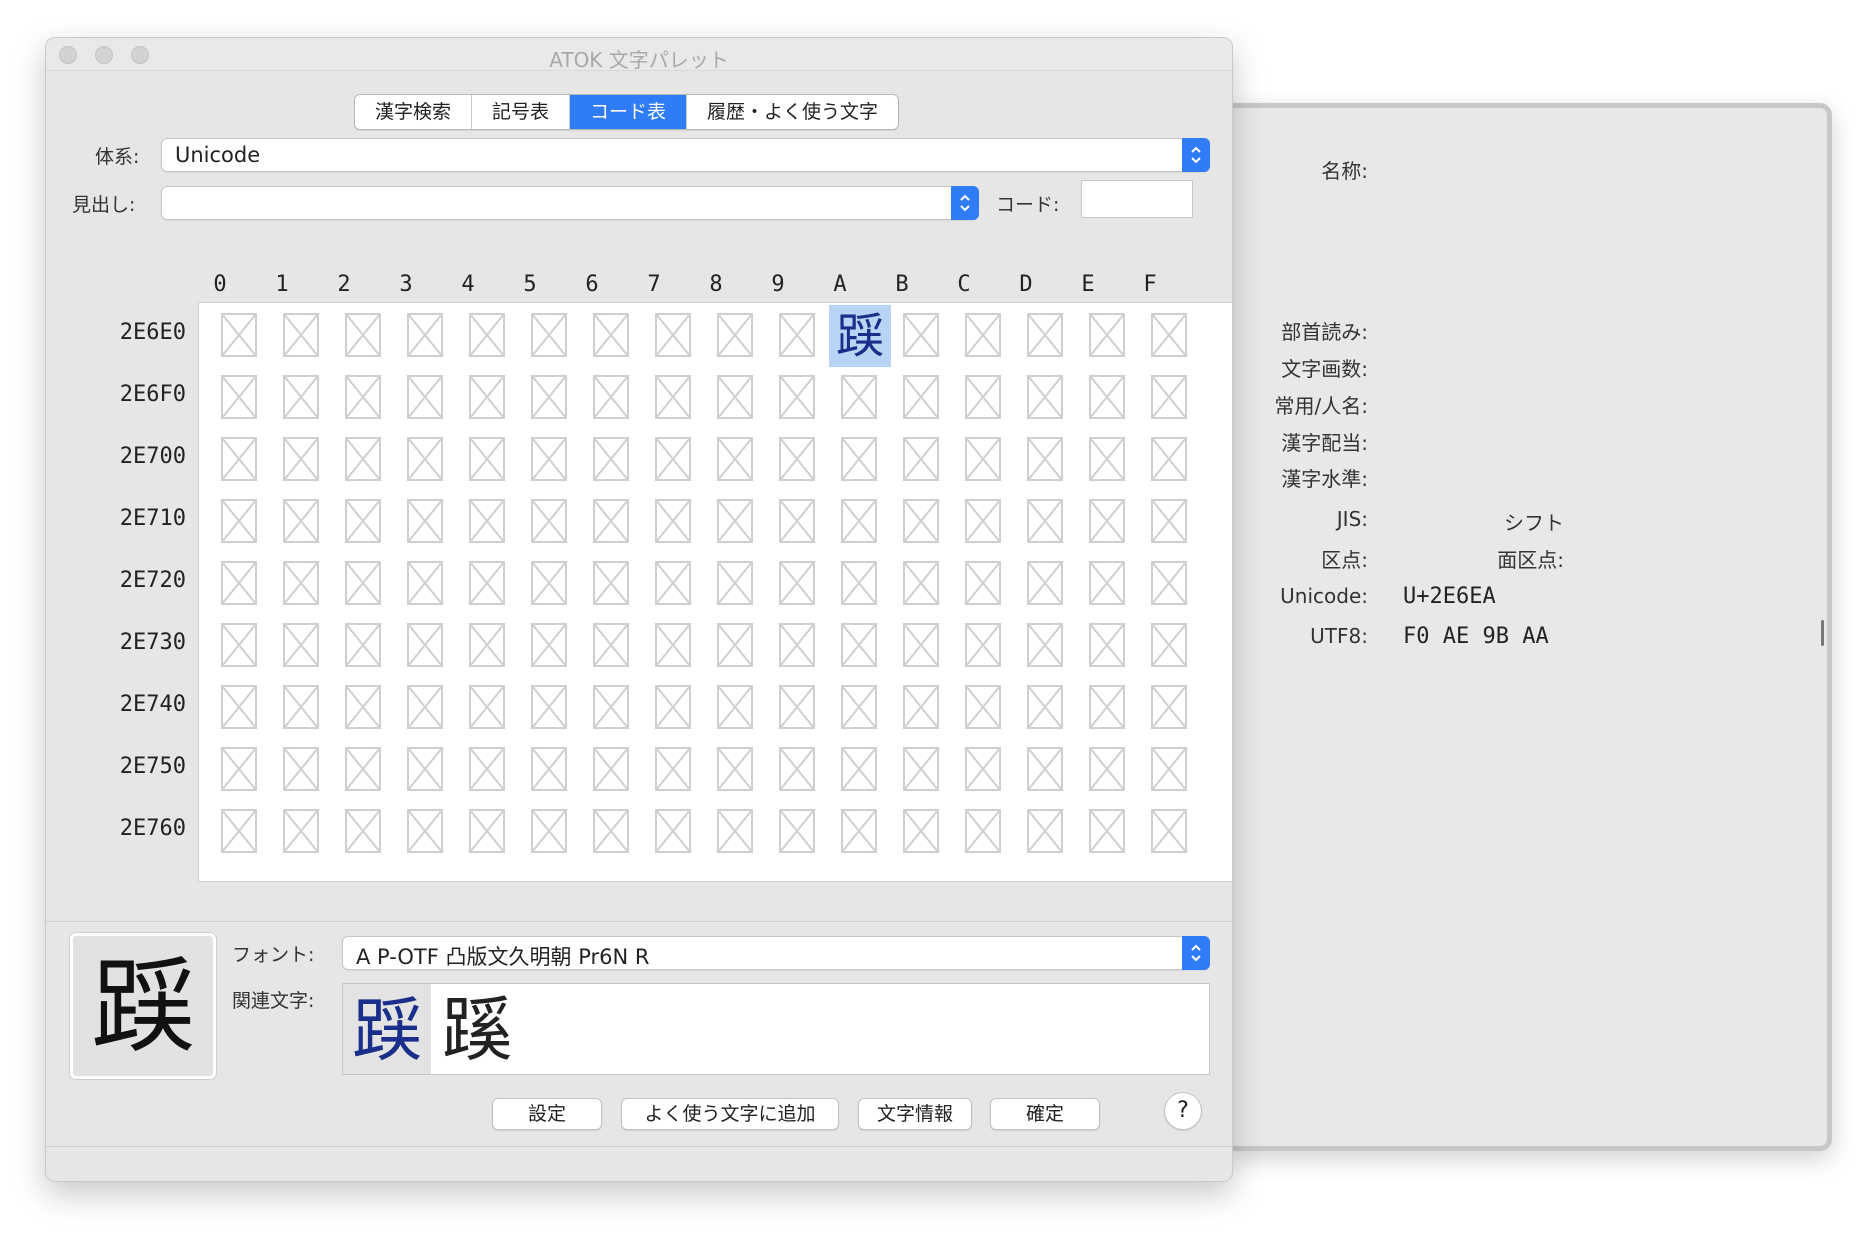 Image resolution: width=1874 pixels, height=1236 pixels. Describe the element at coordinates (1822, 633) in the screenshot. I see `drawer-resize-handle` at that location.